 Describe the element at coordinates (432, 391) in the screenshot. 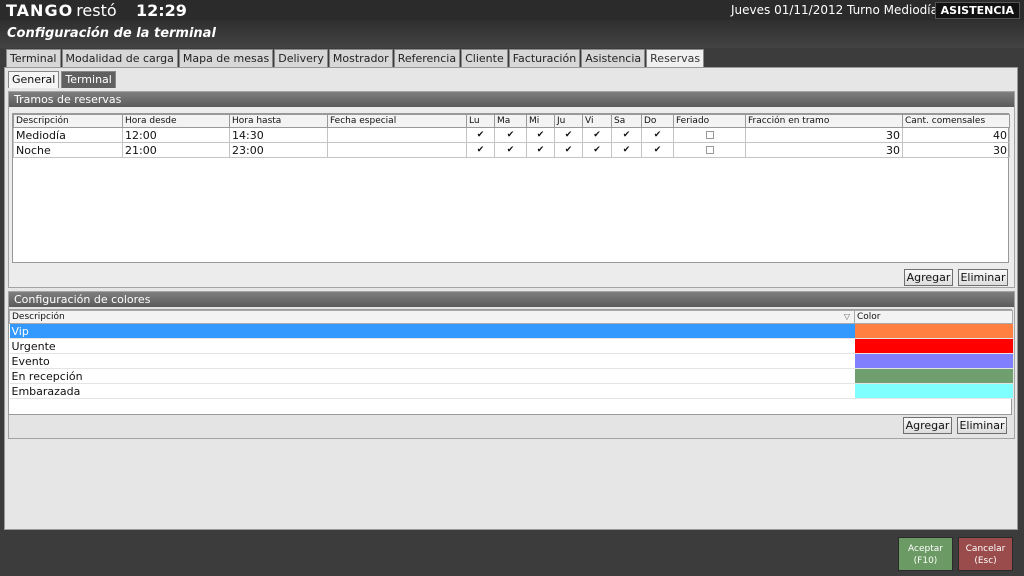

I see `color-descripcion: Embarazada` at that location.